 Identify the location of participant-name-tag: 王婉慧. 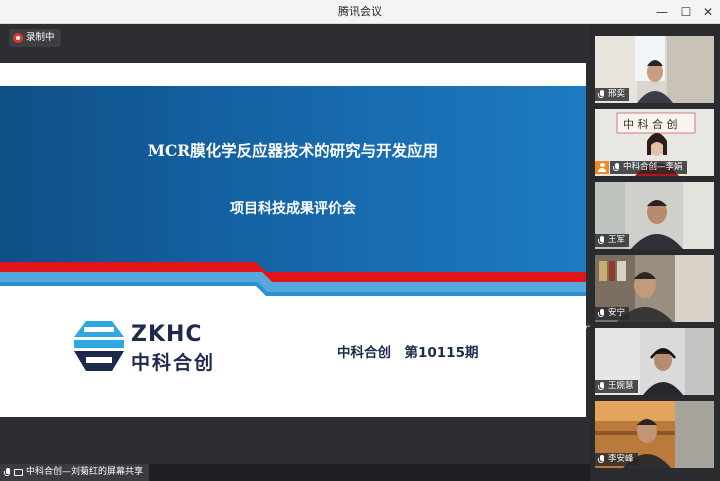
(616, 386).